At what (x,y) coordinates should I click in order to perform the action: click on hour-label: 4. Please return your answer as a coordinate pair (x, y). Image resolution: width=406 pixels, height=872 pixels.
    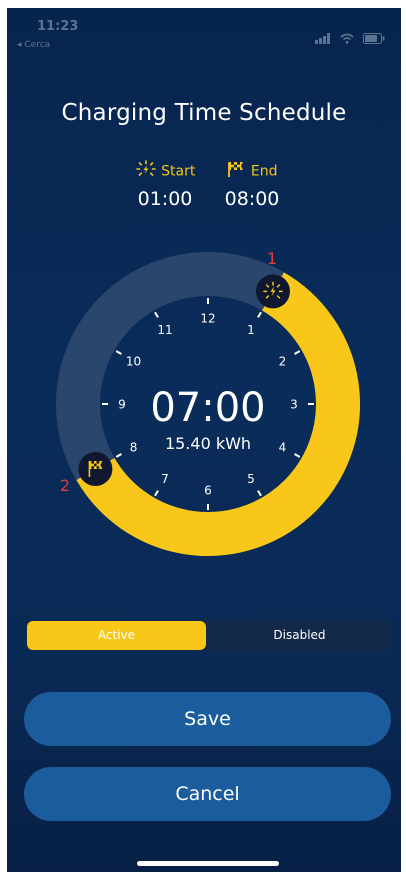
    Looking at the image, I should click on (283, 448).